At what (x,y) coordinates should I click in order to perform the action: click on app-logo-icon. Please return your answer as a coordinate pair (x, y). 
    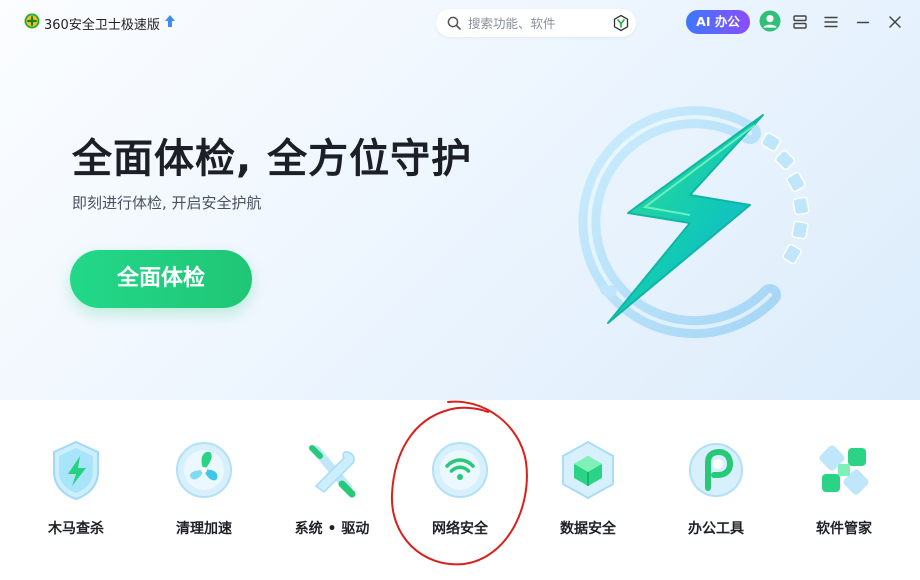
    Looking at the image, I should click on (32, 21).